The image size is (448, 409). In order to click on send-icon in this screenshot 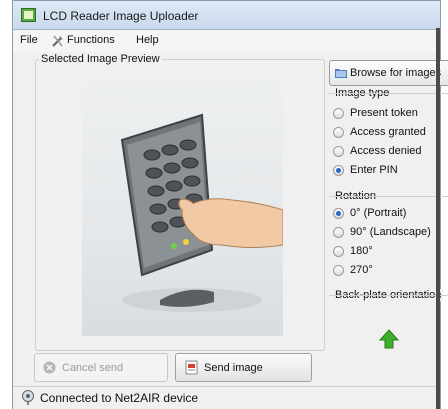, I will do `click(191, 367)`.